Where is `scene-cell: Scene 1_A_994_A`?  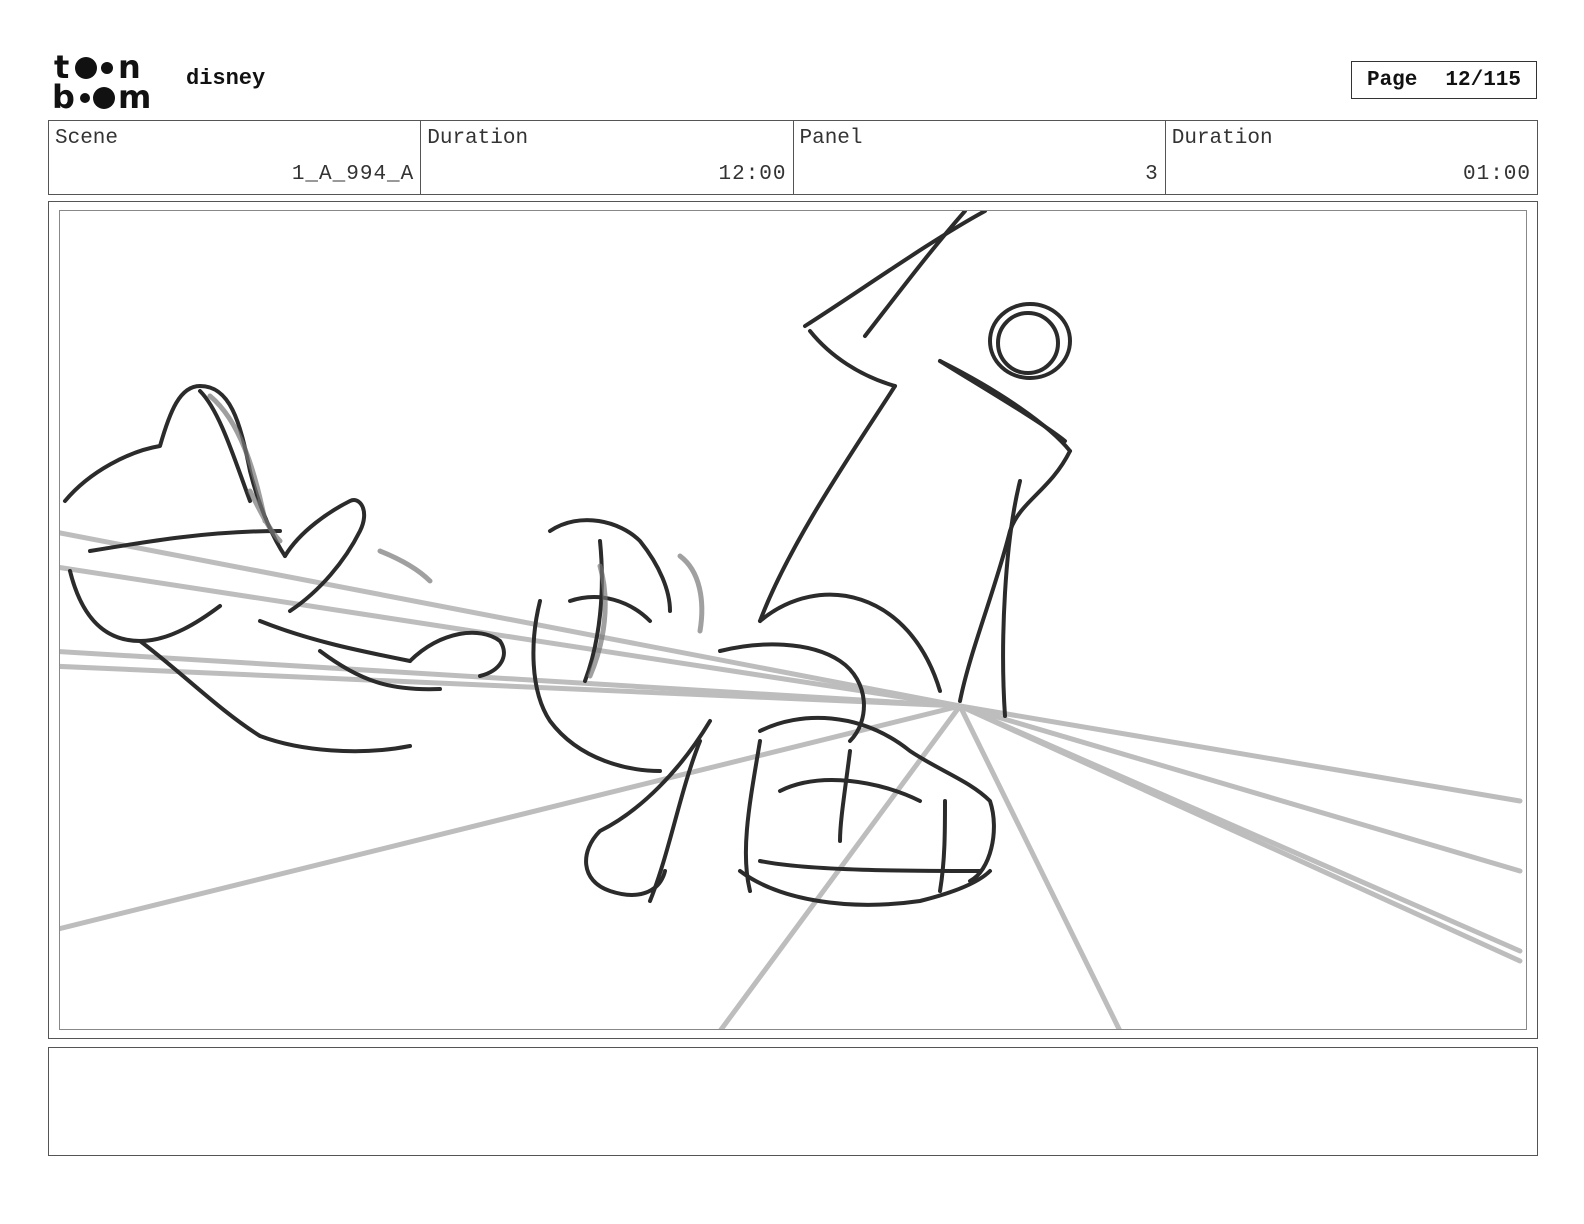 scene-cell: Scene 1_A_994_A is located at coordinates (235, 157).